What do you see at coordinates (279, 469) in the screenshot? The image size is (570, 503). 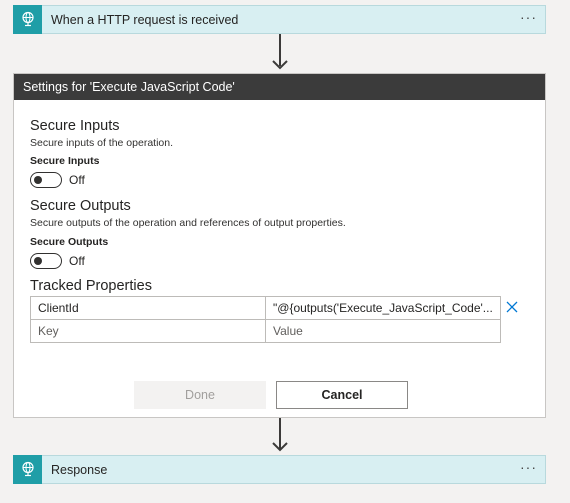 I see `action-card-response: Response ···` at bounding box center [279, 469].